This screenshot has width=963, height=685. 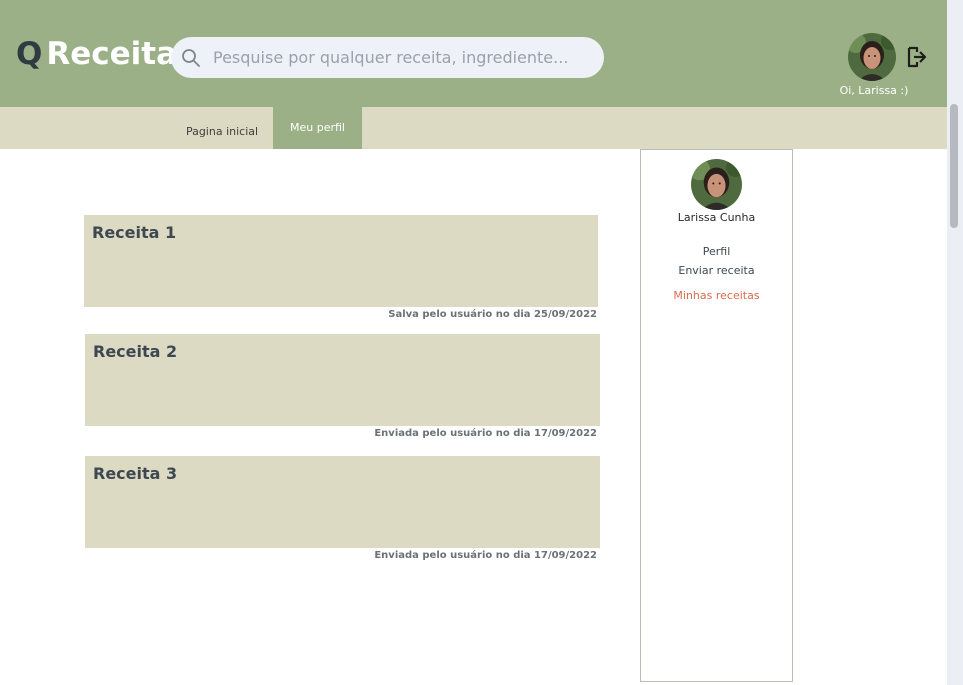 What do you see at coordinates (716, 251) in the screenshot?
I see `side-link-profile: Perfil` at bounding box center [716, 251].